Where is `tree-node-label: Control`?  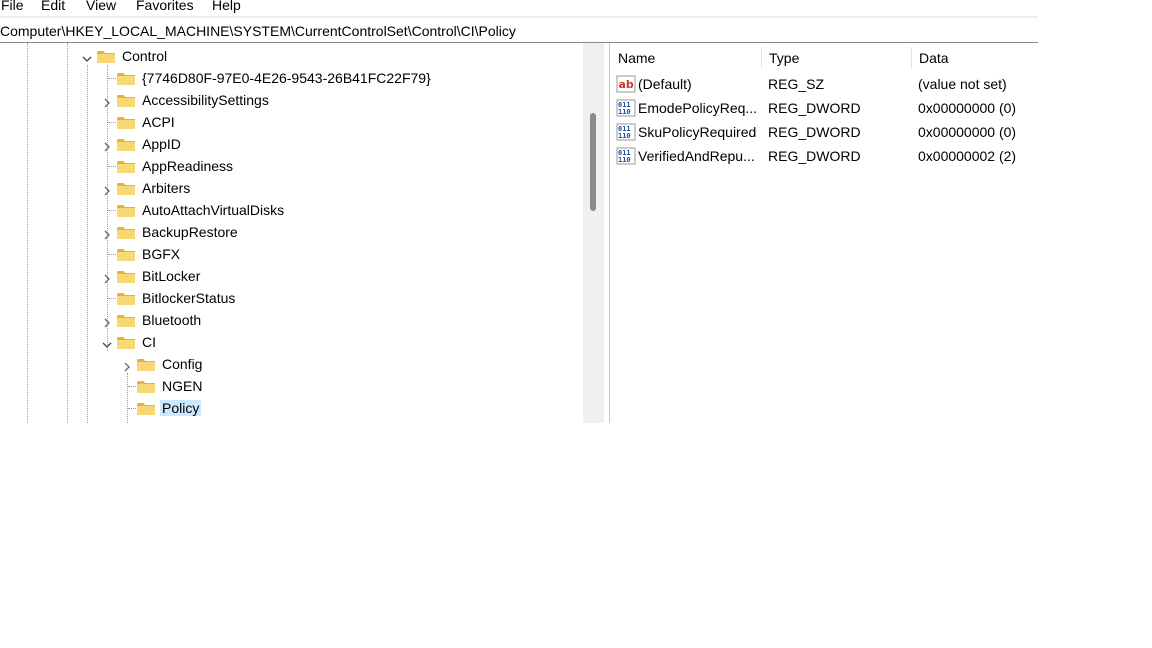
tree-node-label: Control is located at coordinates (144, 56).